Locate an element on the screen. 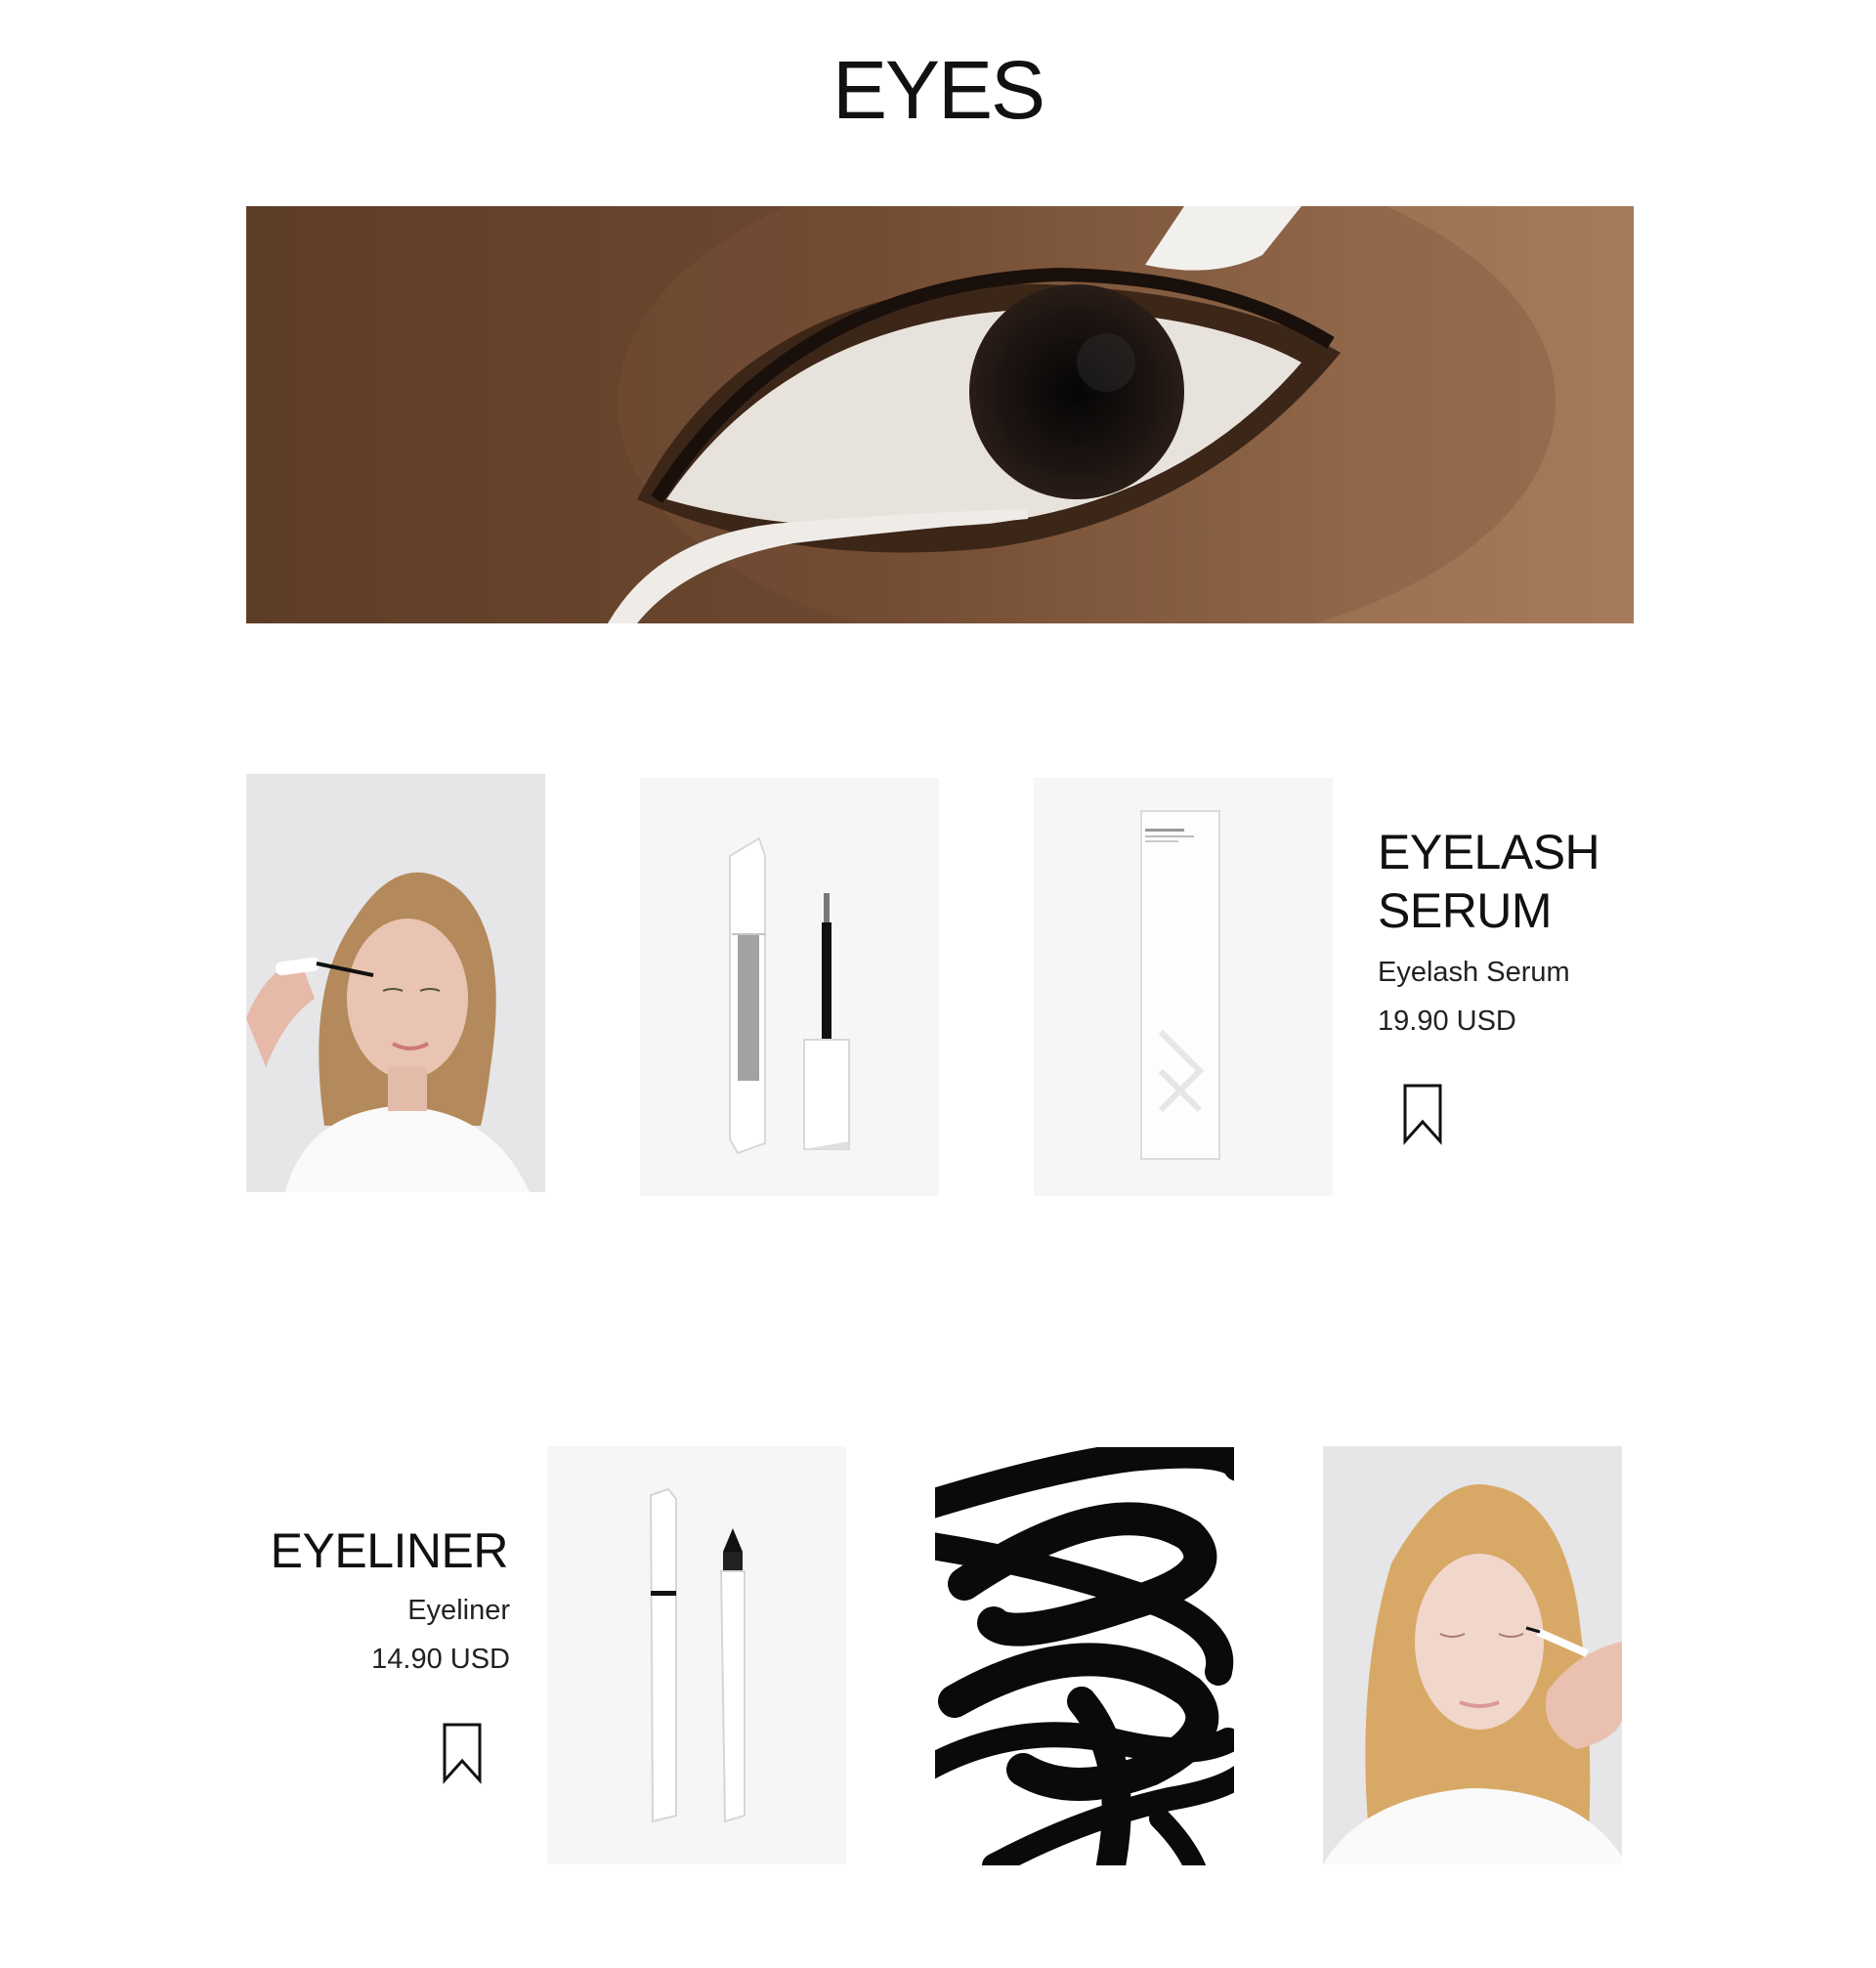  eyeliner-price: 14.90 USD is located at coordinates (440, 1659).